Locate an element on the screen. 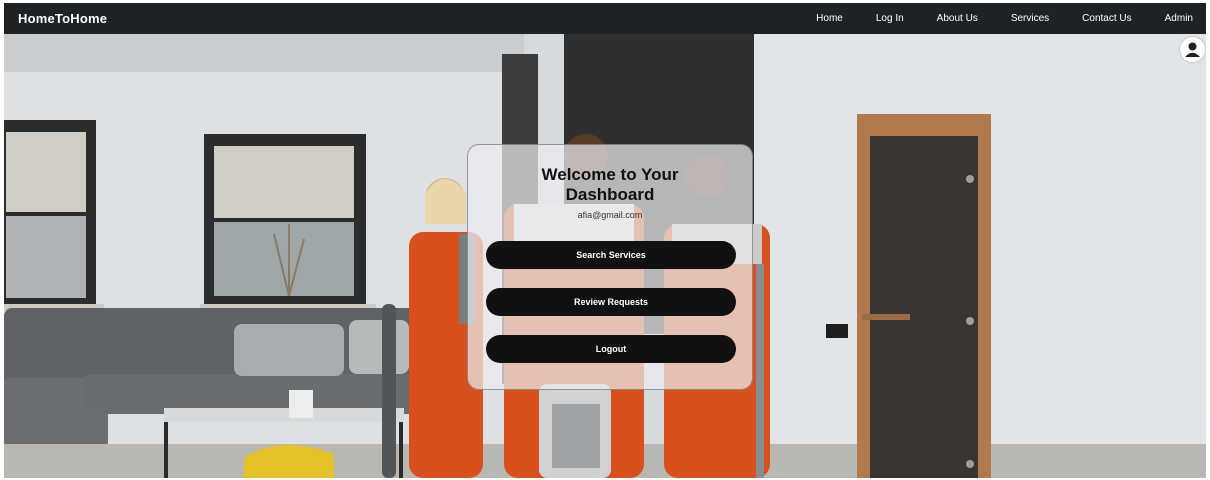 The image size is (1210, 480). nav-home-link: Home is located at coordinates (829, 18).